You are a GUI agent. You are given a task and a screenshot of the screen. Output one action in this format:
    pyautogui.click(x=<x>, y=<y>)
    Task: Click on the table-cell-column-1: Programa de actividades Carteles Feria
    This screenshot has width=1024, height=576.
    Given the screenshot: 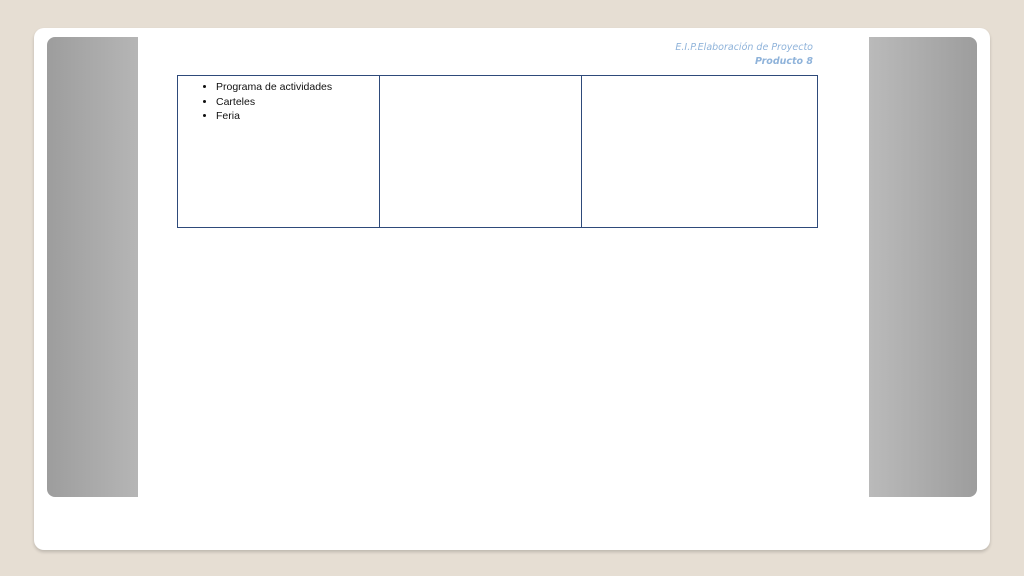 What is the action you would take?
    pyautogui.click(x=279, y=151)
    